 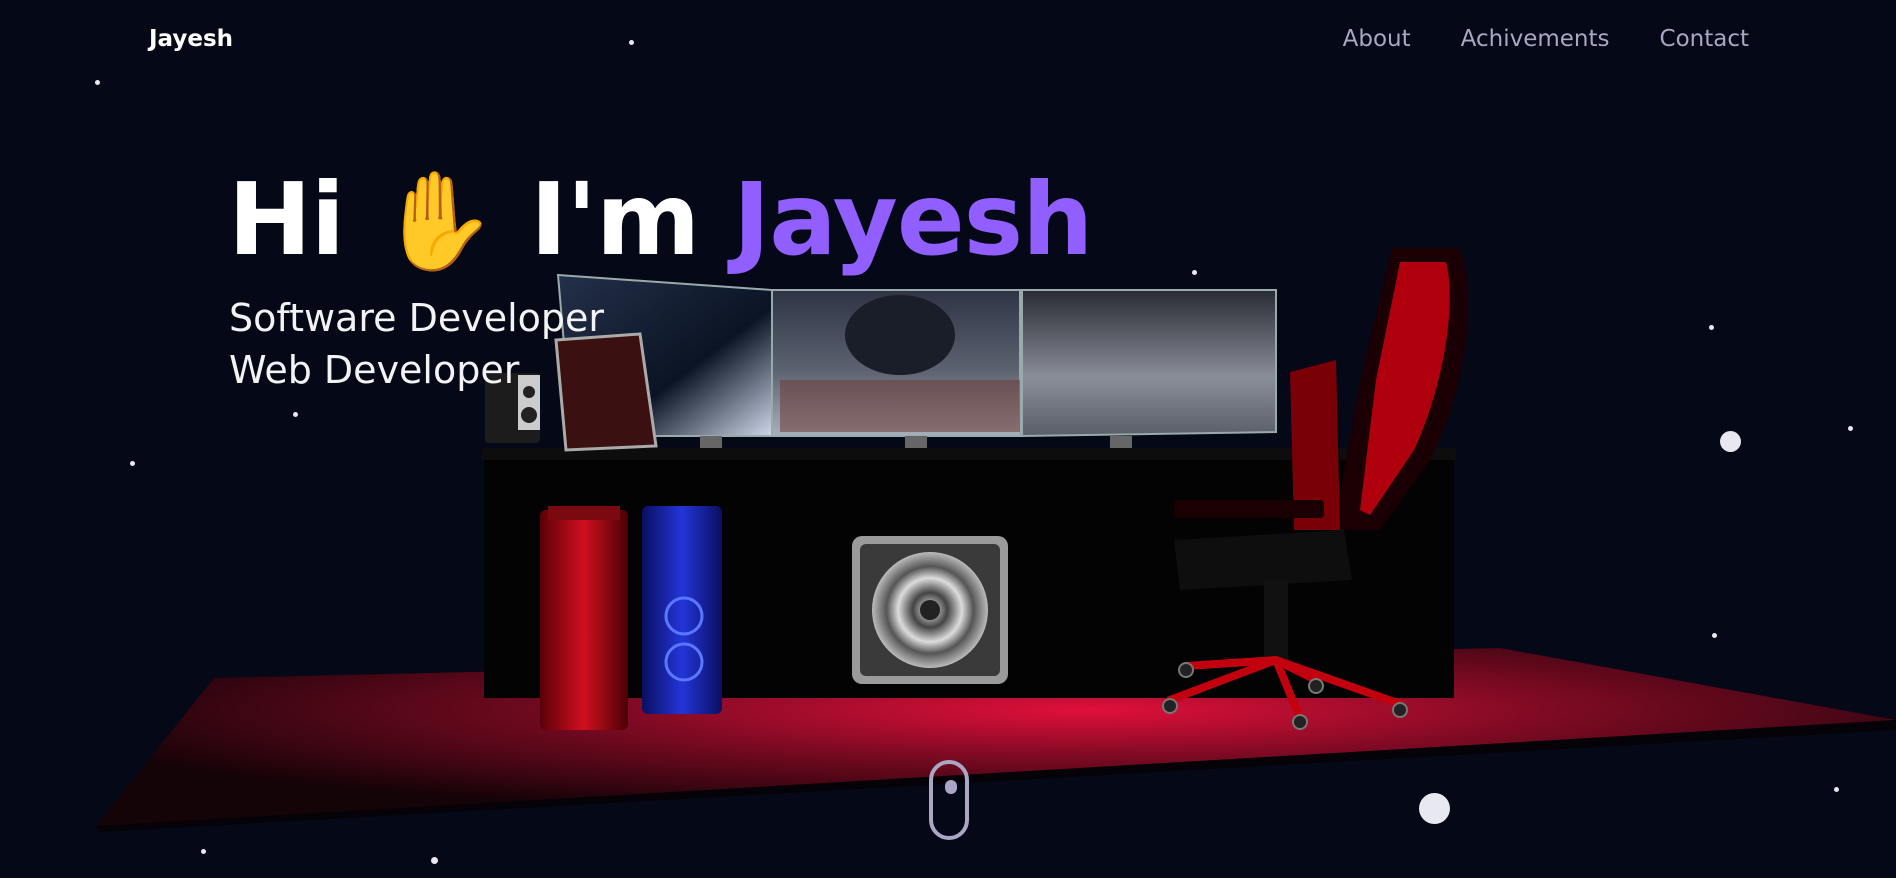 What do you see at coordinates (374, 370) in the screenshot?
I see `subtitle-line2: Web Developer` at bounding box center [374, 370].